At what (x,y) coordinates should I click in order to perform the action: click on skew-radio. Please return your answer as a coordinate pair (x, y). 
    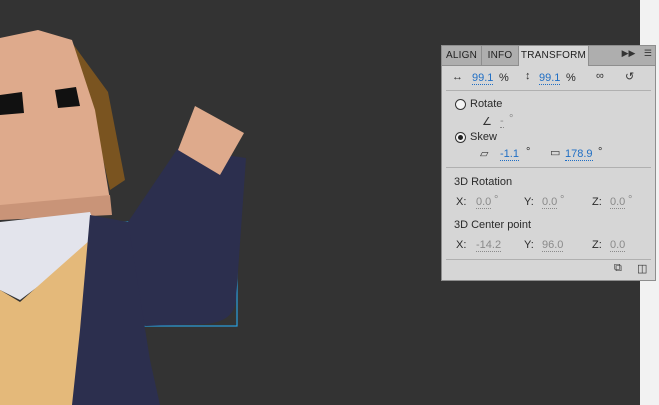
    Looking at the image, I should click on (460, 137).